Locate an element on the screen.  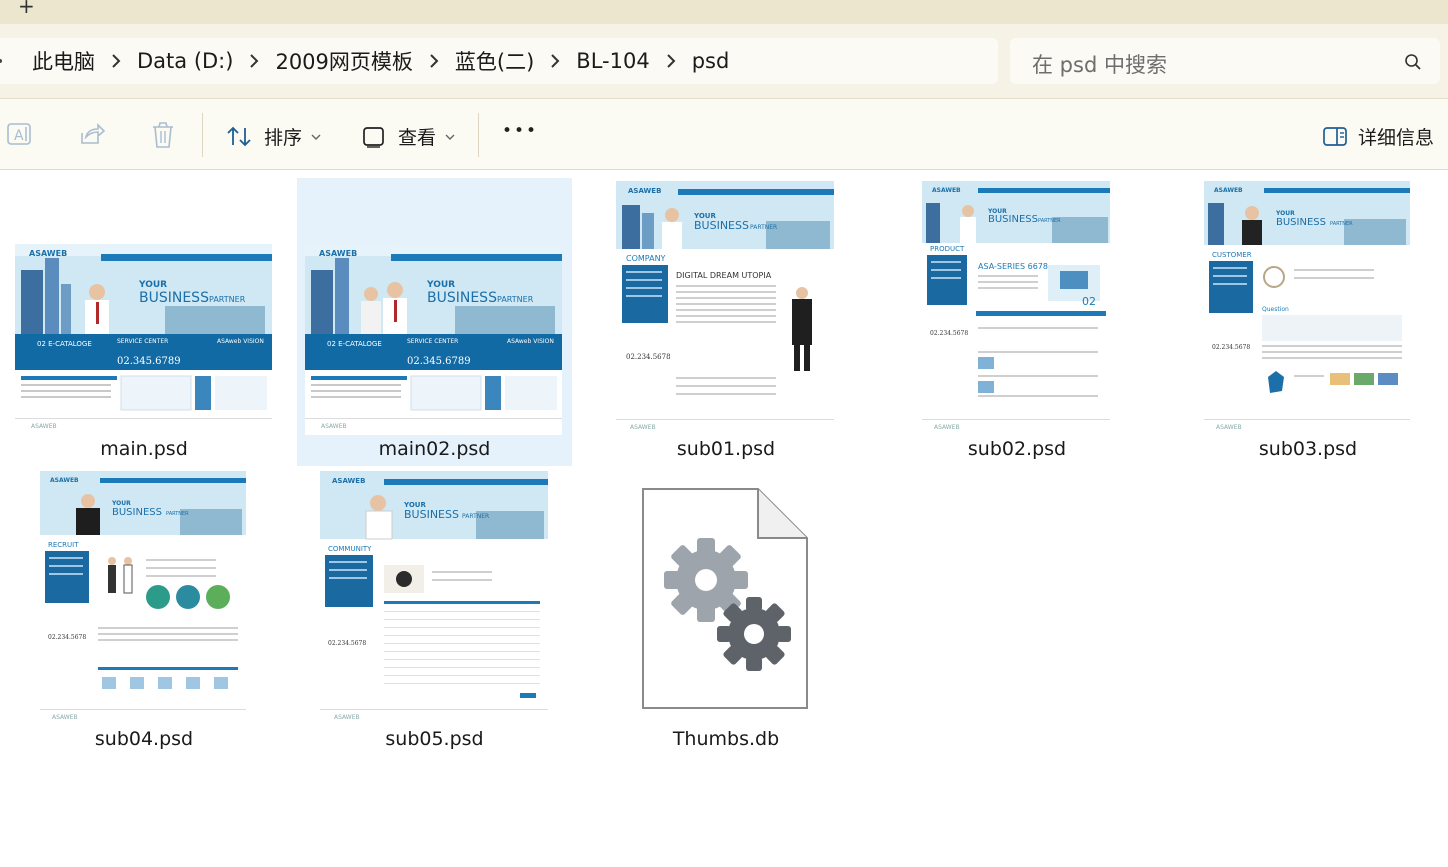
file-tile-thumbs-db: Thumbs.db is located at coordinates (726, 612).